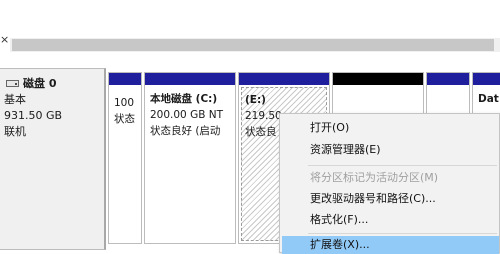 The width and height of the screenshot is (500, 254). Describe the element at coordinates (40, 83) in the screenshot. I see `disk-name: 磁盘 0` at that location.